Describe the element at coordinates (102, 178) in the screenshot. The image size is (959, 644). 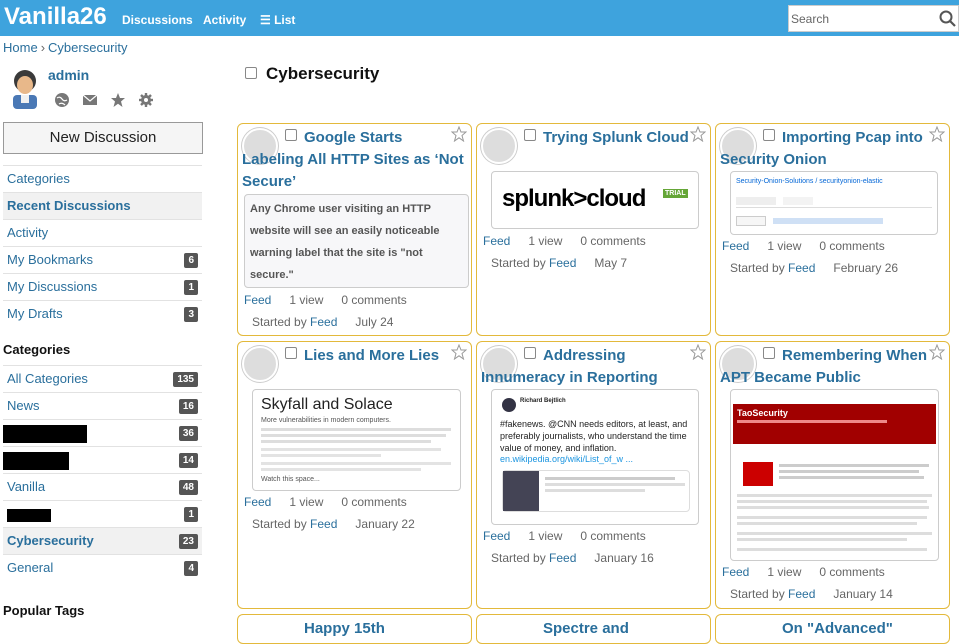
I see `sidebar-item-categories: Categories` at that location.